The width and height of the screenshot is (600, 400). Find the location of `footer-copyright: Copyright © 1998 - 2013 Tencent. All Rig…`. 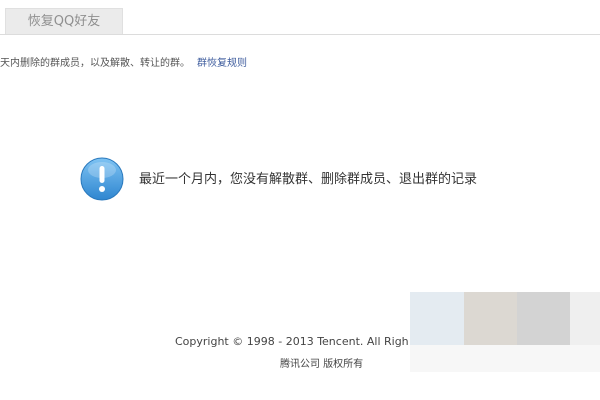

footer-copyright: Copyright © 1998 - 2013 Tencent. All Rig… is located at coordinates (292, 341).